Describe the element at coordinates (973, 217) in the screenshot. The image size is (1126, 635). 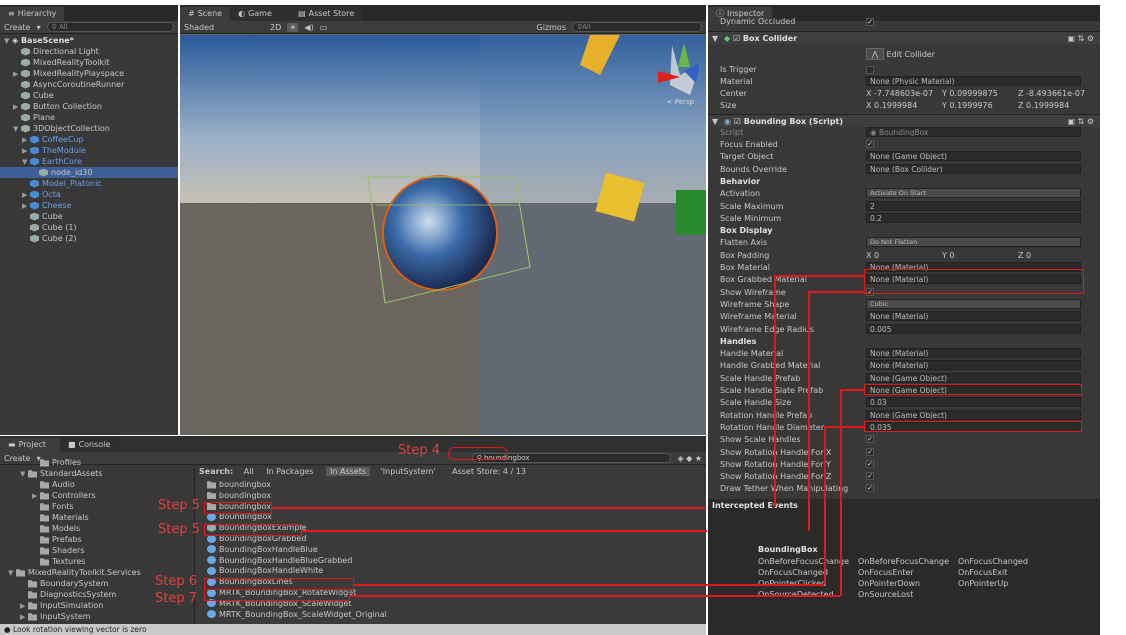
I see `property-field: 0.2` at that location.